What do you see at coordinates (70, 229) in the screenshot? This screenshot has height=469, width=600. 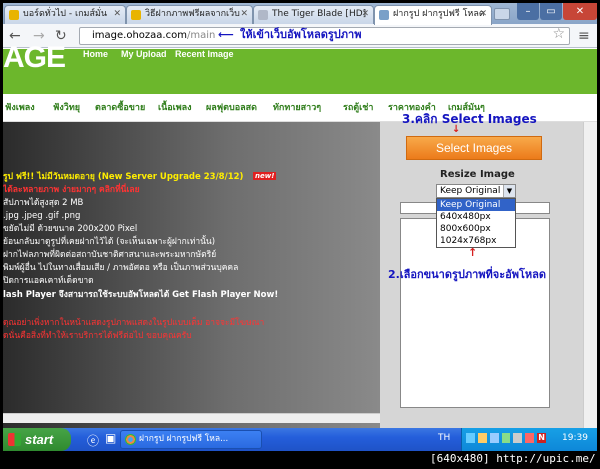 I see `info-line: ขยัดไม่มี ด้วยขนาด 200x200 Pixel` at bounding box center [70, 229].